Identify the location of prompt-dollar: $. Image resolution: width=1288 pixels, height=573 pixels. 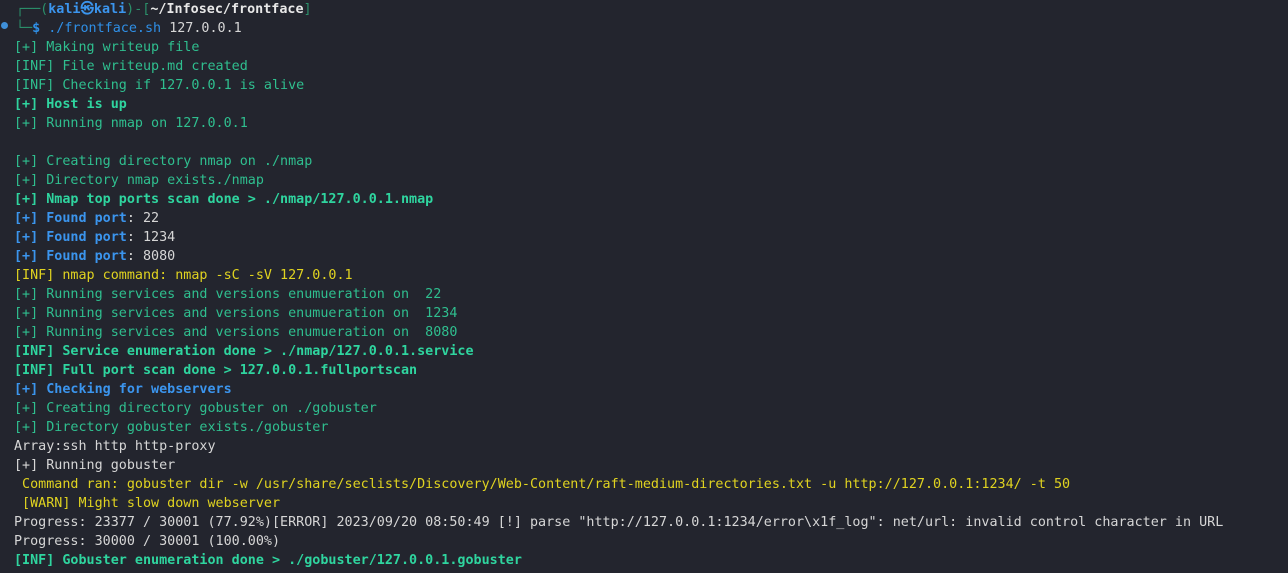
(36, 28).